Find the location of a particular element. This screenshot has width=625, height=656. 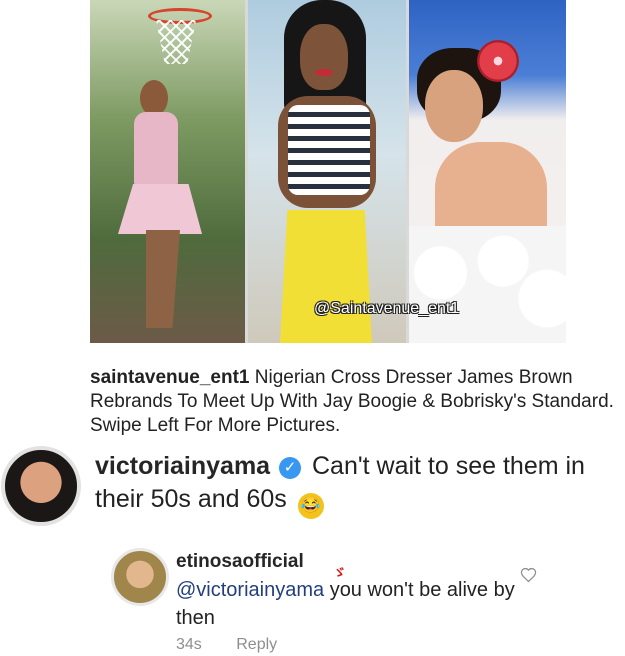

emoji-mark-icon: ゞ is located at coordinates (340, 572).